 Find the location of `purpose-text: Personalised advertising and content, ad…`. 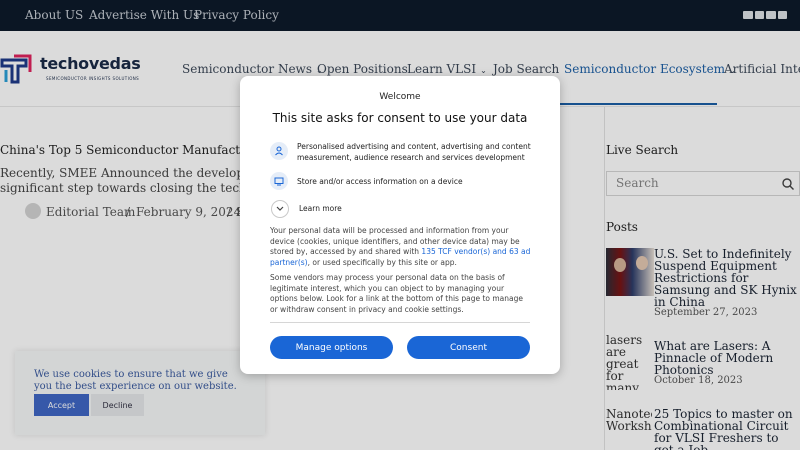

purpose-text: Personalised advertising and content, ad… is located at coordinates (414, 152).